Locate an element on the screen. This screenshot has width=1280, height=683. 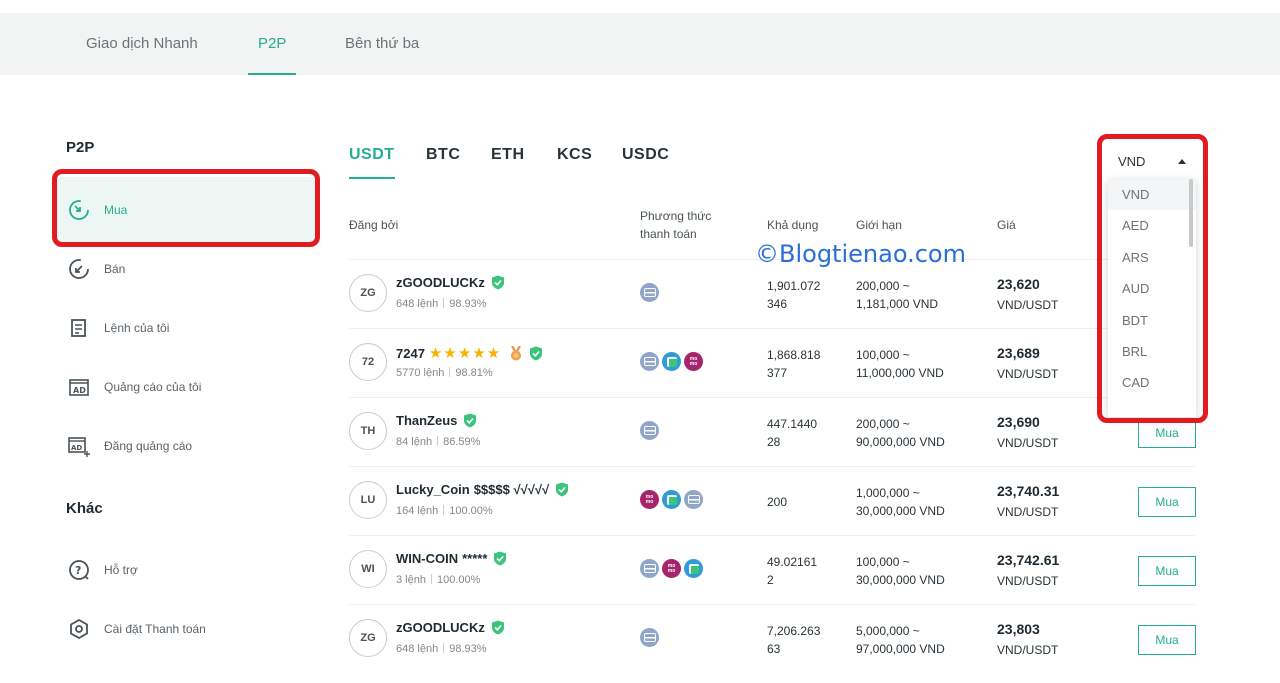
limit-min: 5,000,000 ~ is located at coordinates (888, 631).